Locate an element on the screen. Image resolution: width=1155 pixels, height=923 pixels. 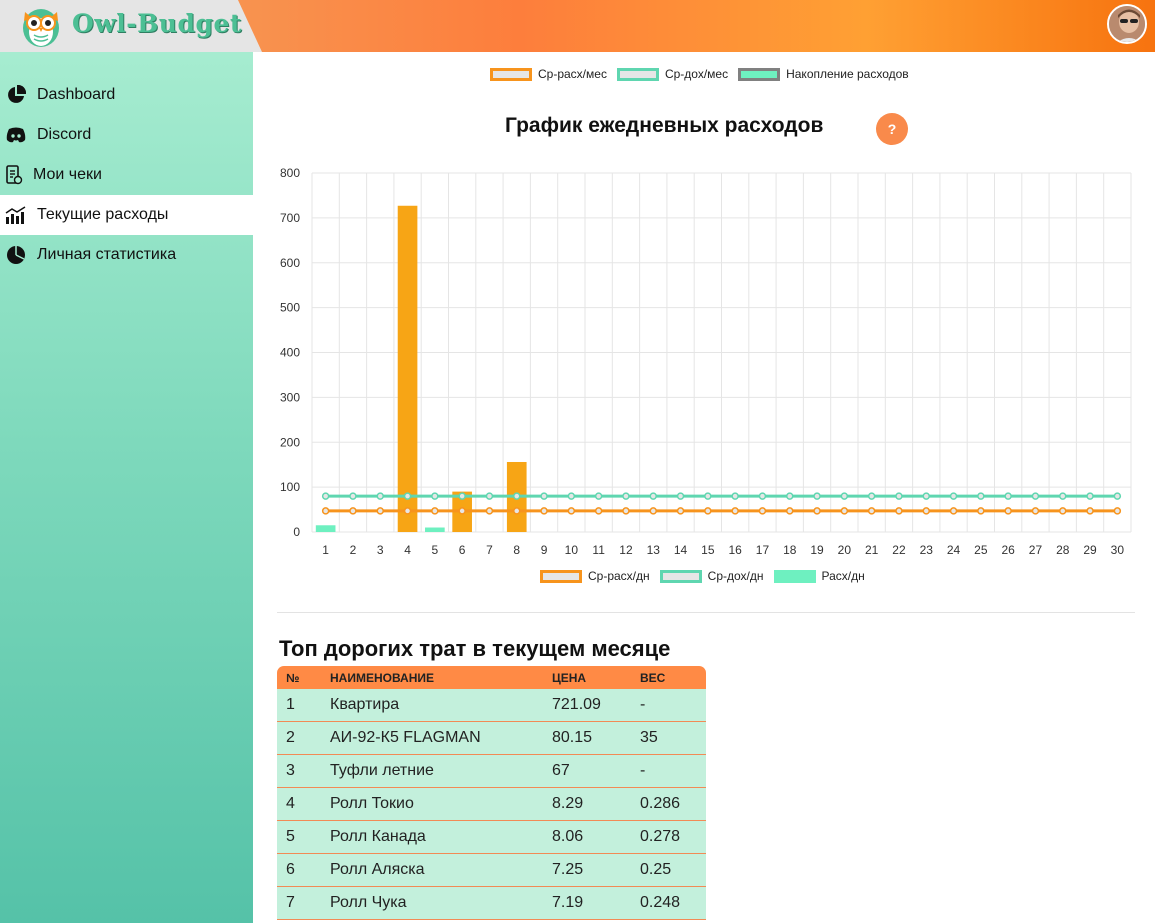
legend-item: Ср-расх/дн is located at coordinates (595, 576).